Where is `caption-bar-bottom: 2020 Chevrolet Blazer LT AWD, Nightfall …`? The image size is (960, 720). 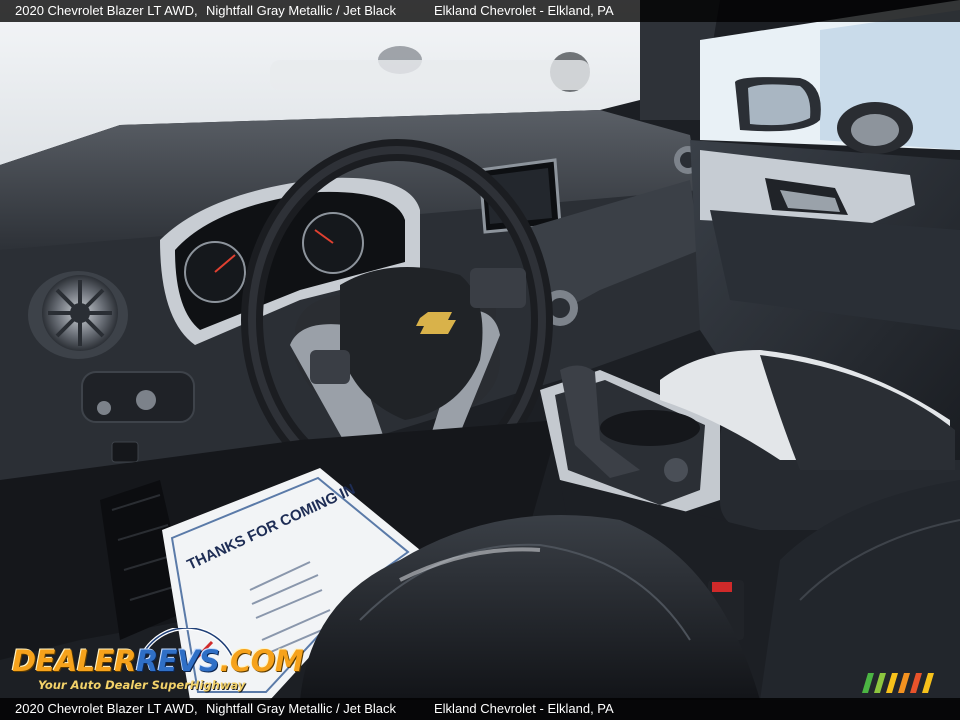
caption-bar-bottom: 2020 Chevrolet Blazer LT AWD, Nightfall … is located at coordinates (480, 709).